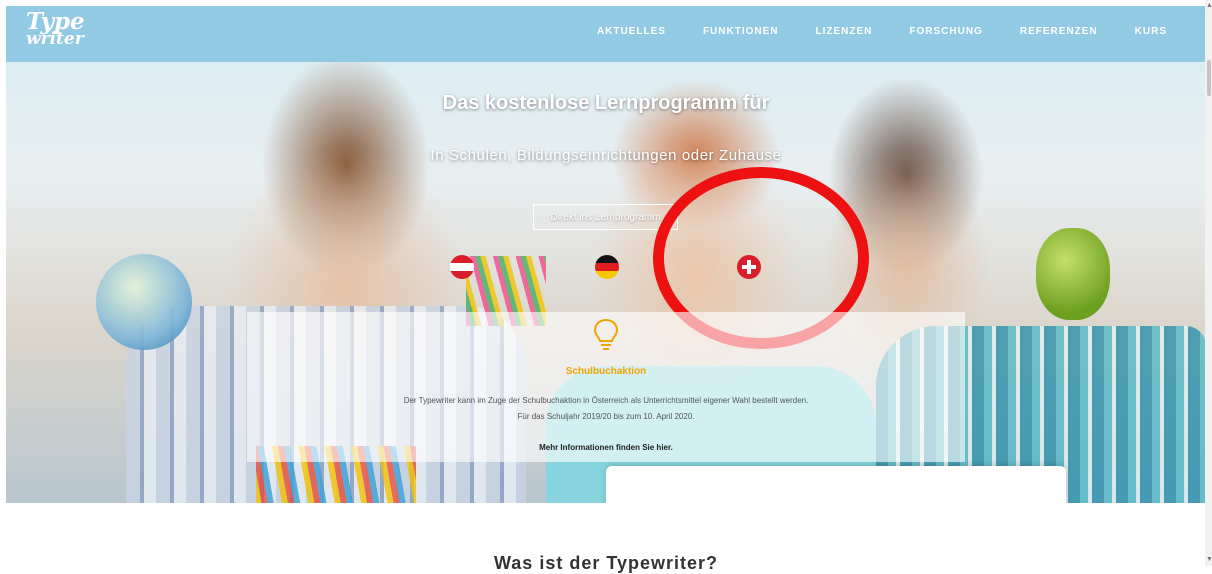  Describe the element at coordinates (606, 447) in the screenshot. I see `more-info-link: Mehr Informationen finden Sie hier.` at that location.